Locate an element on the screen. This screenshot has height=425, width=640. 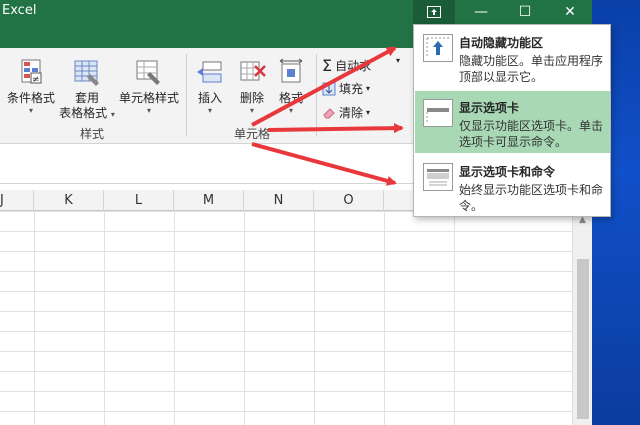
format-as-table-button: 套用 表格格式 ▾ is located at coordinates (87, 89).